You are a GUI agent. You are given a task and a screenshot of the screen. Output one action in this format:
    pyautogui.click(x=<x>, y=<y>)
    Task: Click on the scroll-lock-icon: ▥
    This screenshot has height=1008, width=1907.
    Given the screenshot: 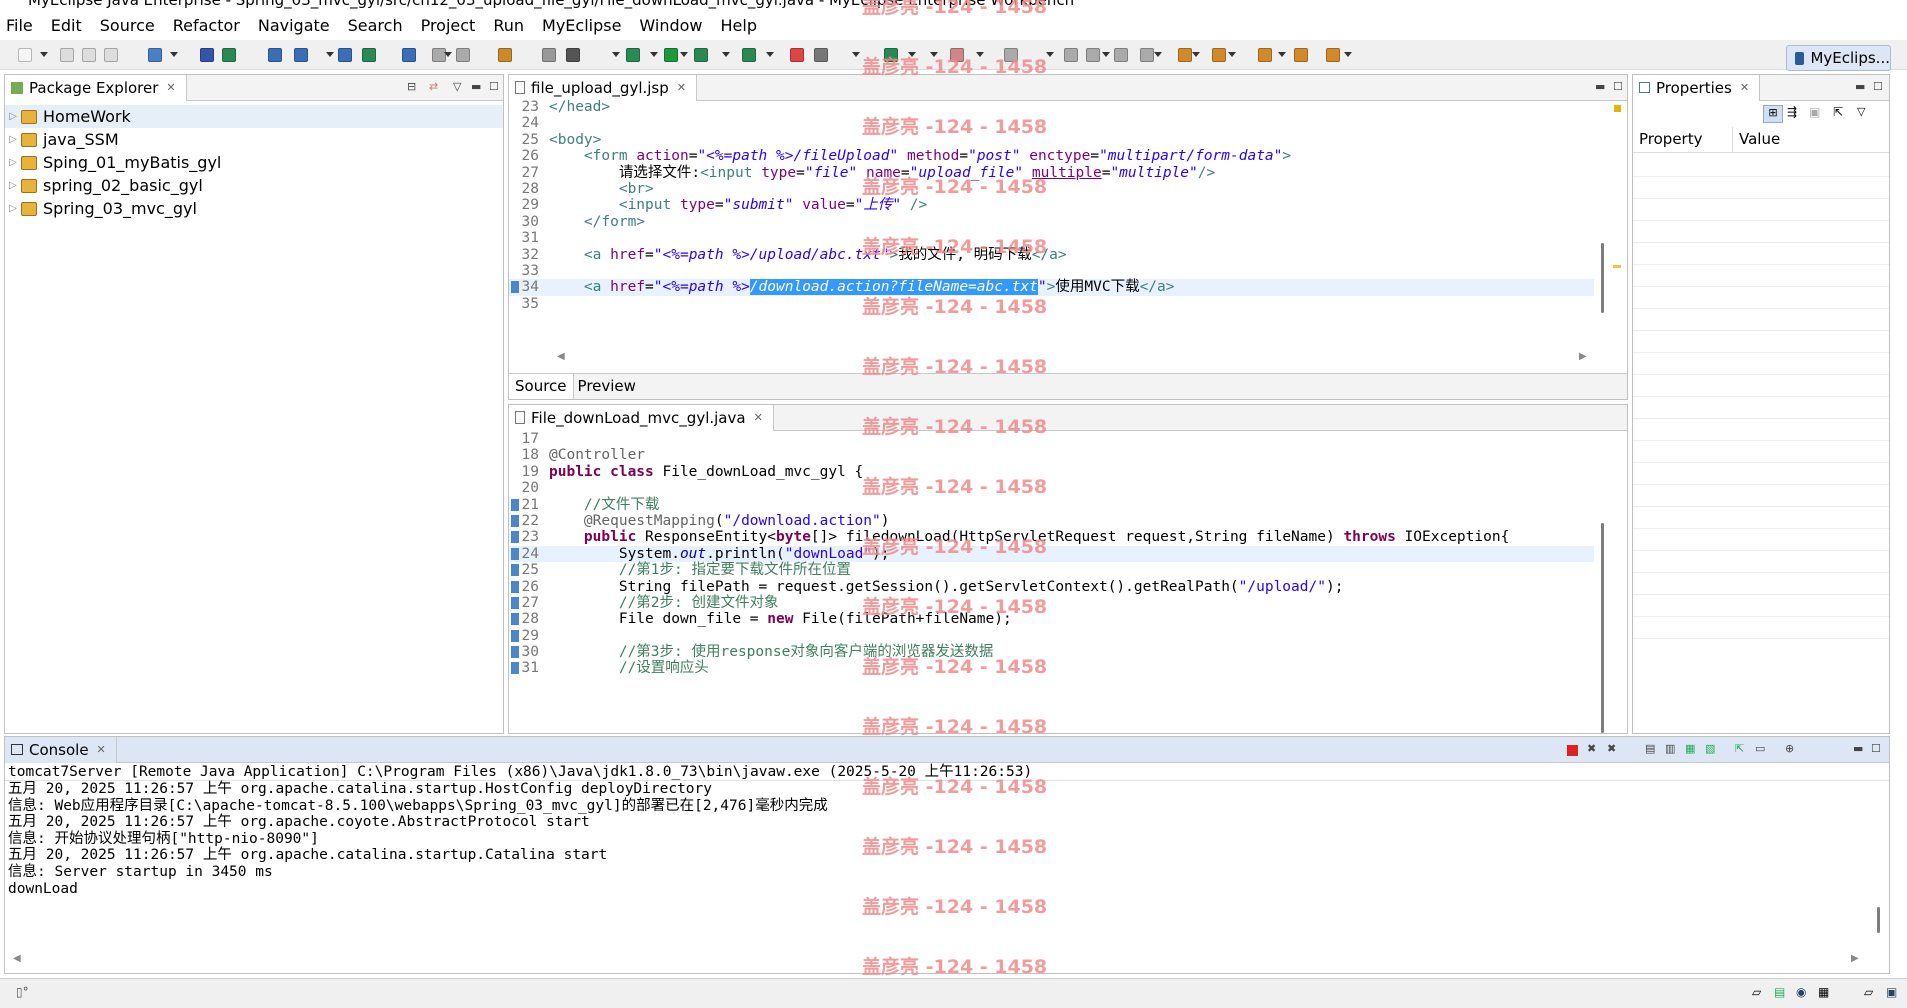 What is the action you would take?
    pyautogui.click(x=1670, y=748)
    